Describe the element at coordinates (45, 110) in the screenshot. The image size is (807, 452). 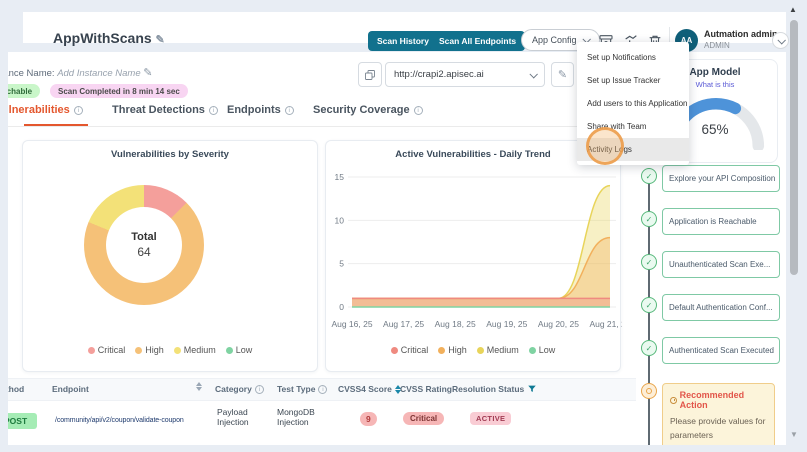
I see `tab-vulnerabilities: Vulnerabilities` at that location.